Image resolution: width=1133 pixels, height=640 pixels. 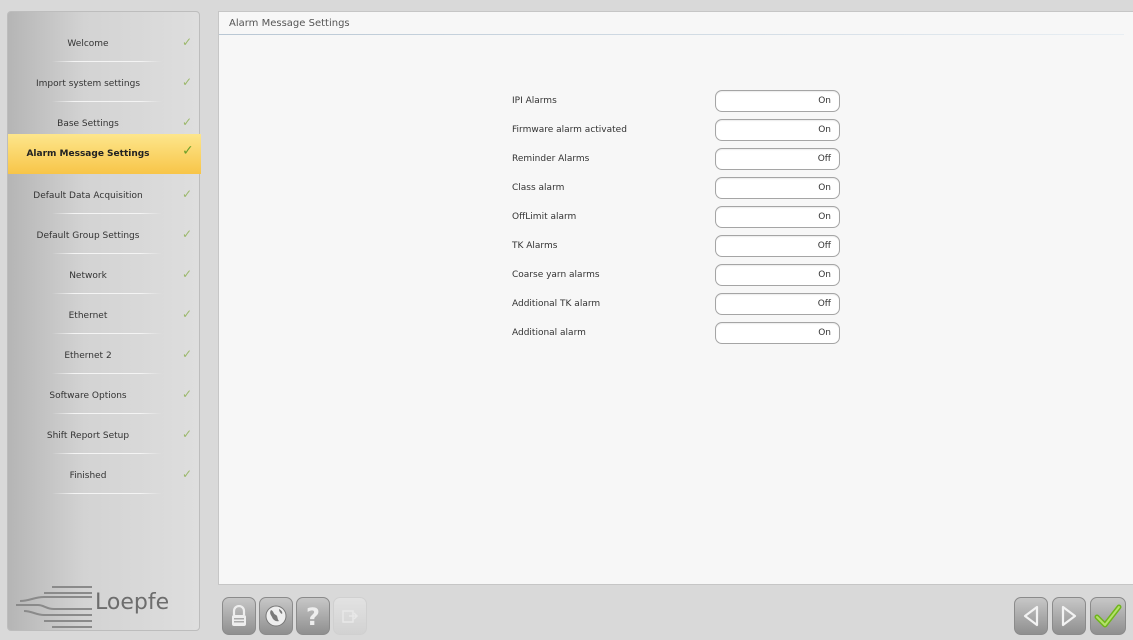 What do you see at coordinates (534, 101) in the screenshot?
I see `setting-label: IPI Alarms` at bounding box center [534, 101].